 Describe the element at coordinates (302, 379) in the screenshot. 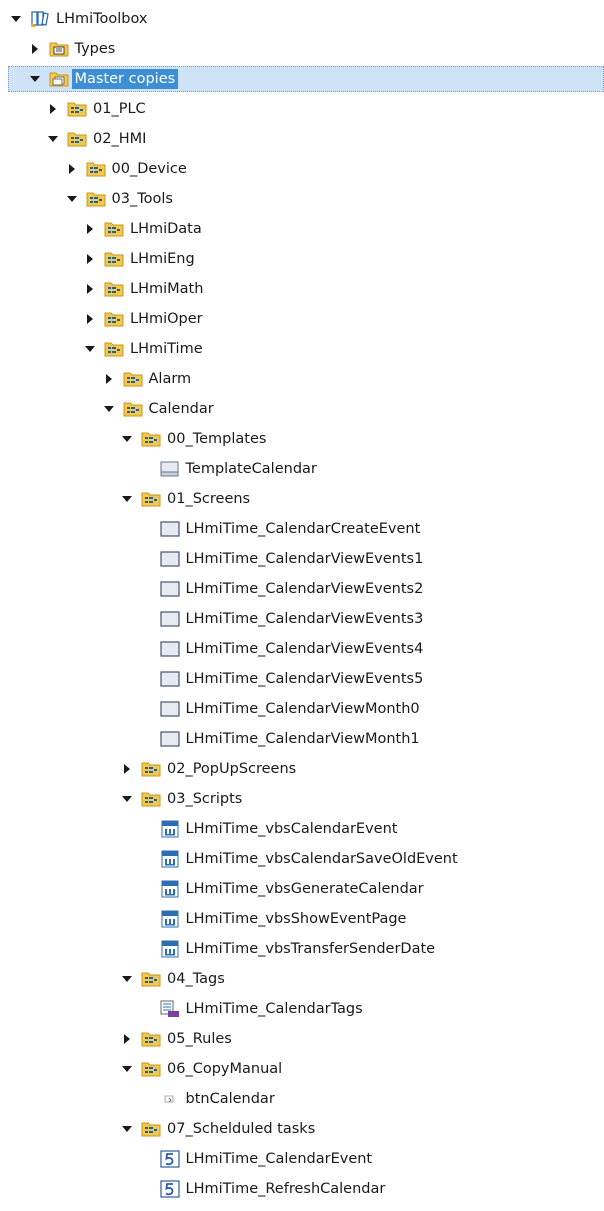

I see `tree-node-alarm: Alarm` at that location.